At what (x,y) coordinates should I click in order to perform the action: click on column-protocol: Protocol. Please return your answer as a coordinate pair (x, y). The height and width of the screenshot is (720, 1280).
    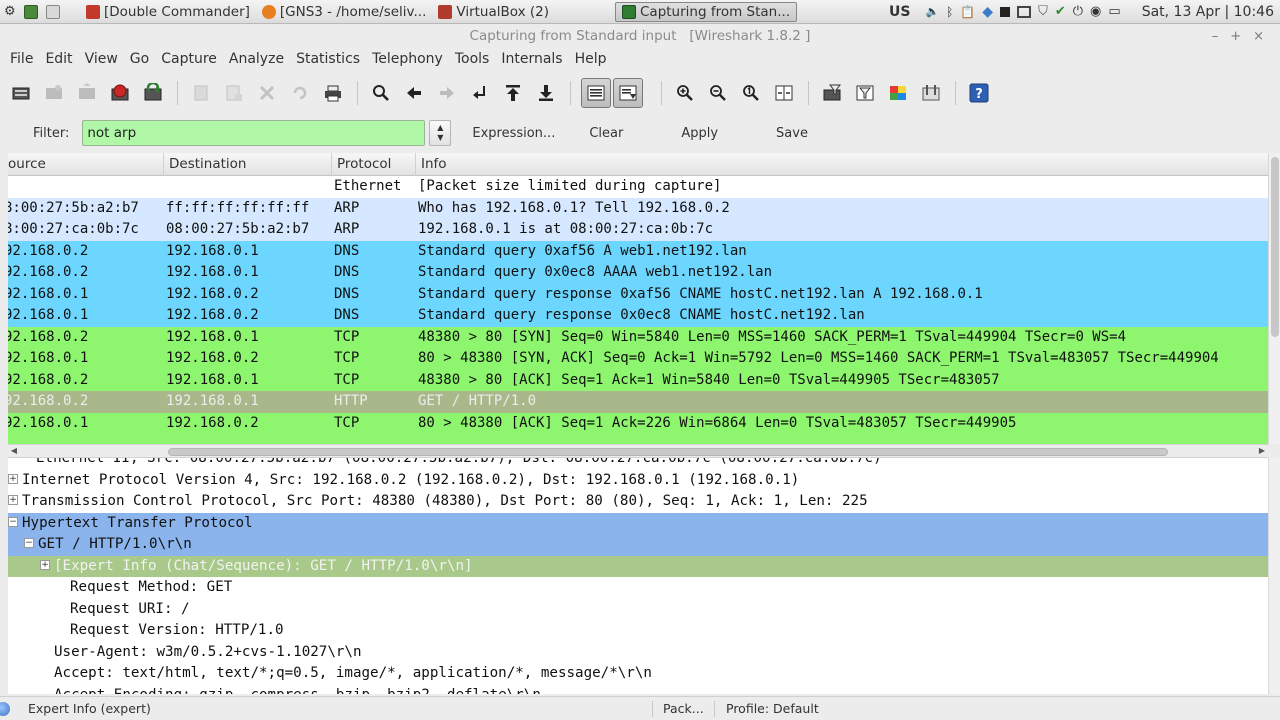
    Looking at the image, I should click on (373, 164).